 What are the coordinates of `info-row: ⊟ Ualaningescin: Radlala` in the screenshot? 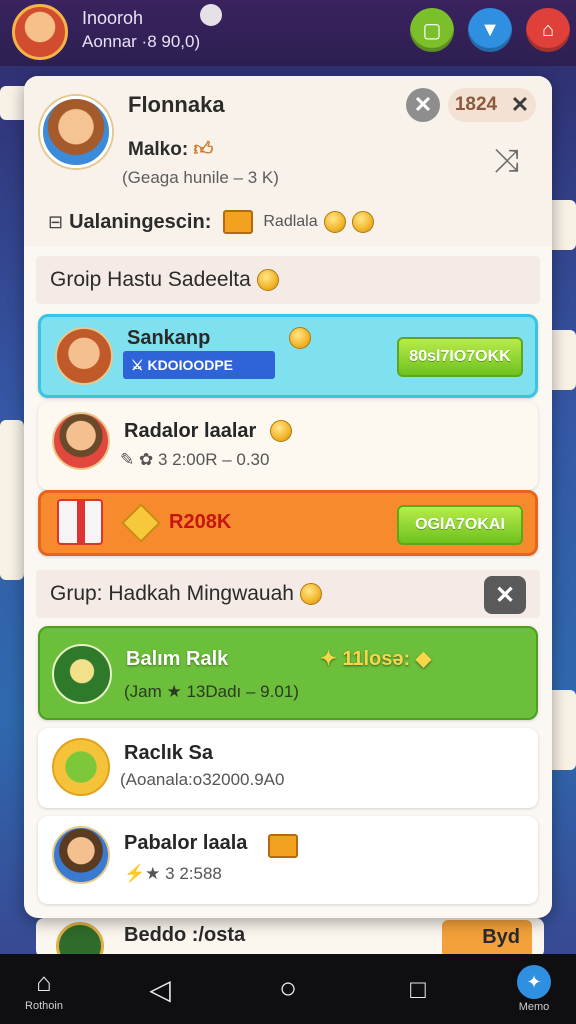 It's located at (211, 222).